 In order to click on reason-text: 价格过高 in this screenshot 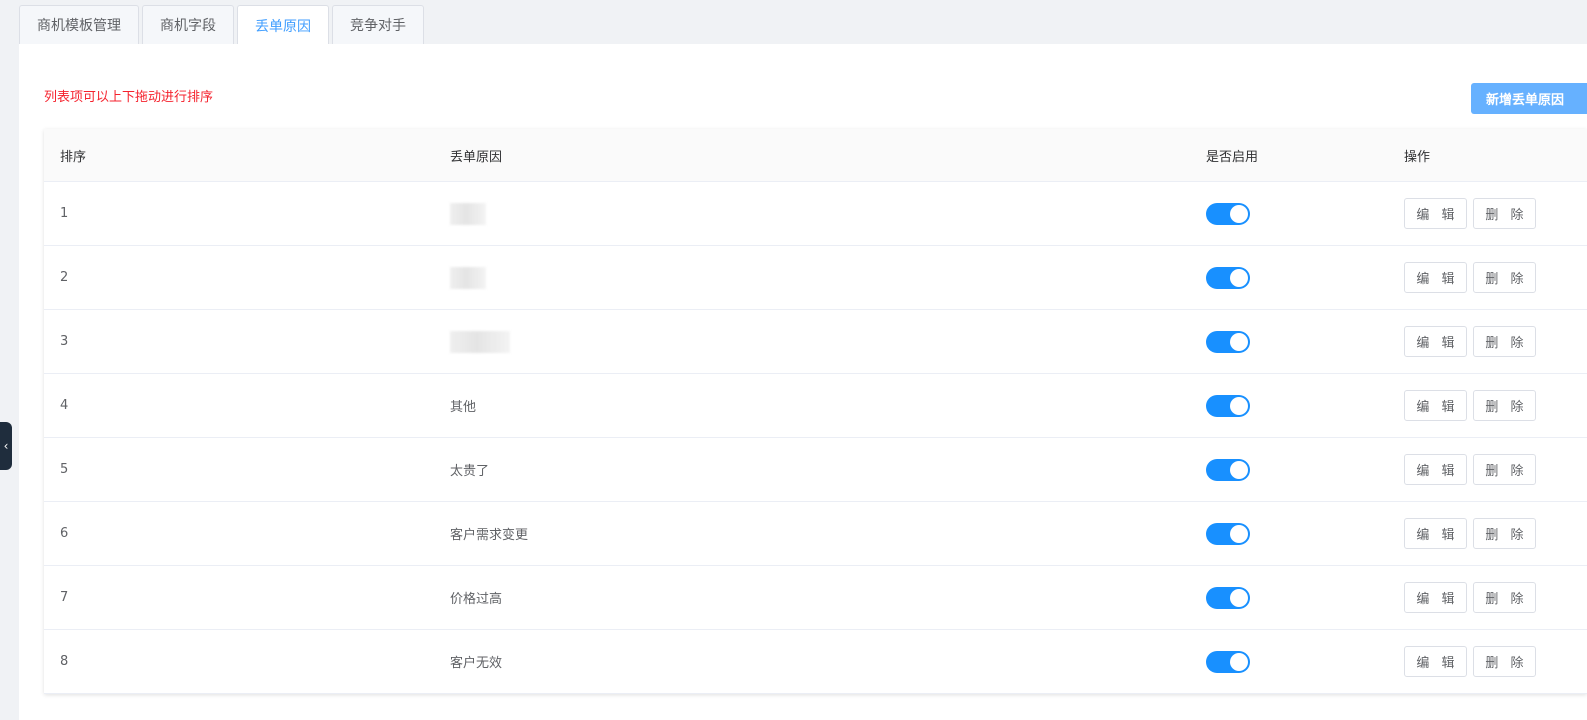, I will do `click(476, 599)`.